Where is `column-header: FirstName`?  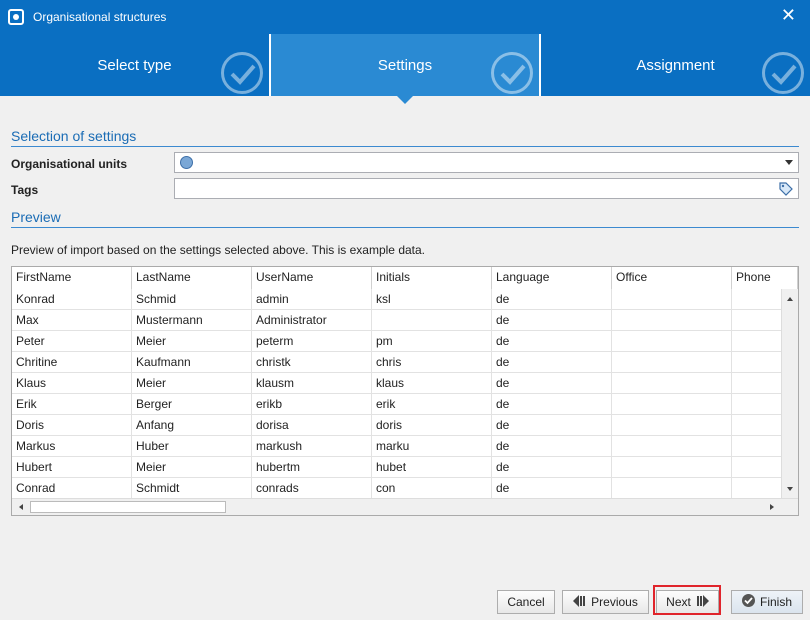 column-header: FirstName is located at coordinates (72, 278).